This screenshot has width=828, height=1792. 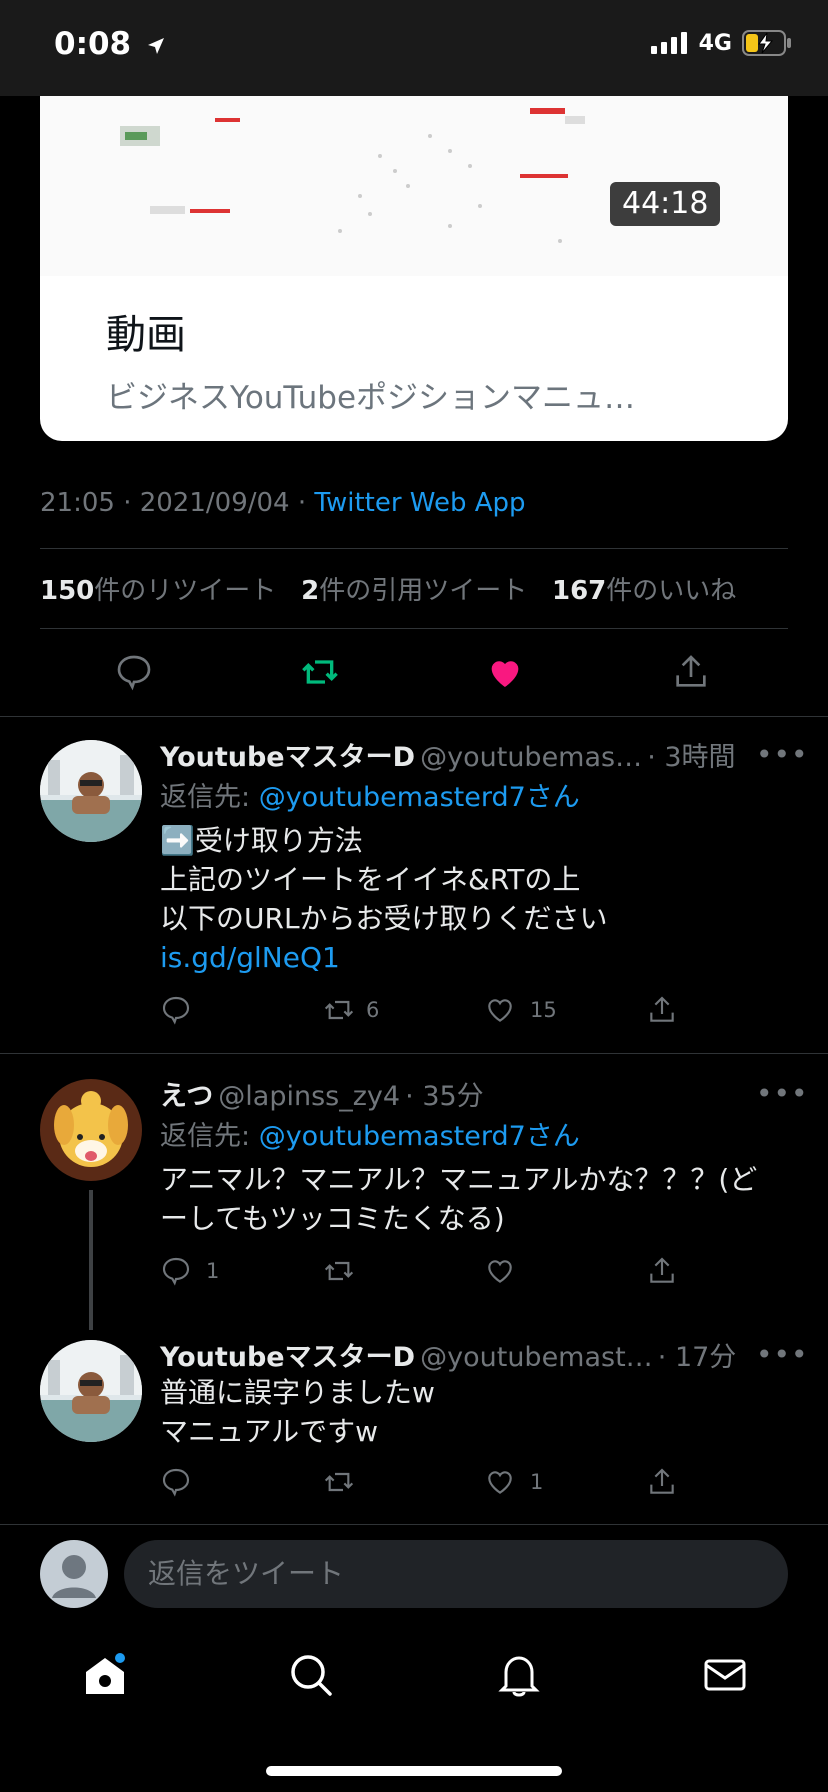 I want to click on like-button, so click(x=505, y=672).